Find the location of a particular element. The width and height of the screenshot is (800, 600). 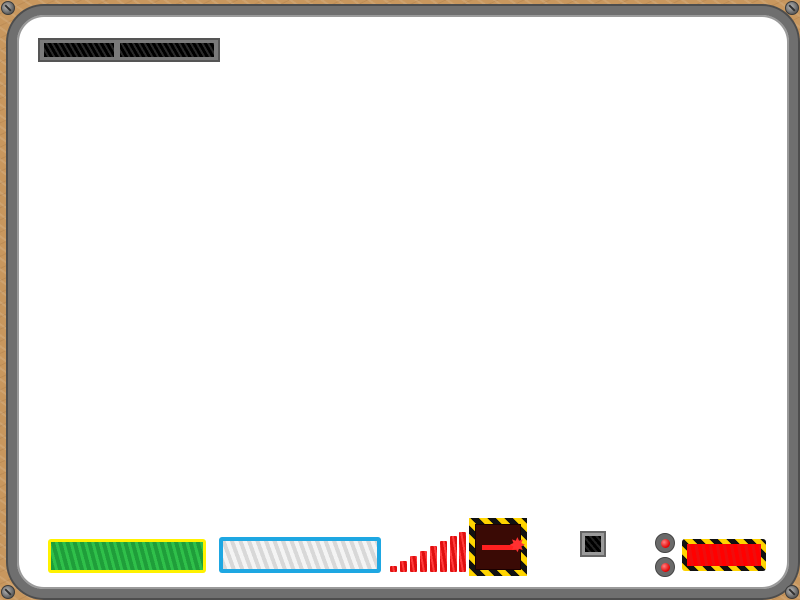

health-bar is located at coordinates (127, 556).